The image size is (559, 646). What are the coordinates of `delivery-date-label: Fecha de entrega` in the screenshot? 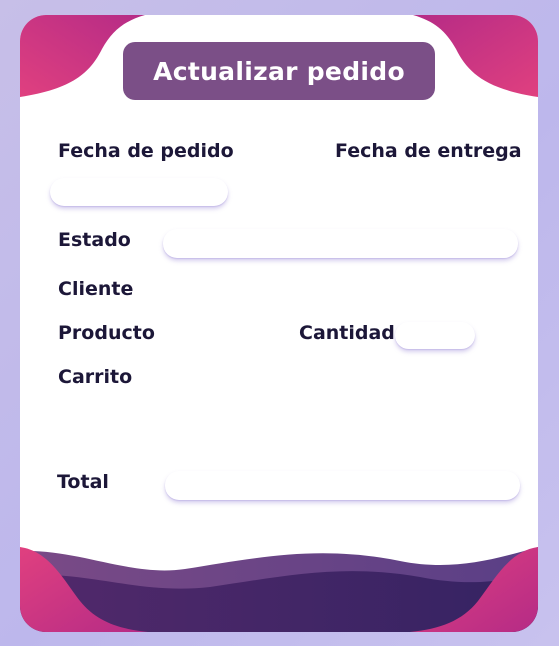 It's located at (428, 151).